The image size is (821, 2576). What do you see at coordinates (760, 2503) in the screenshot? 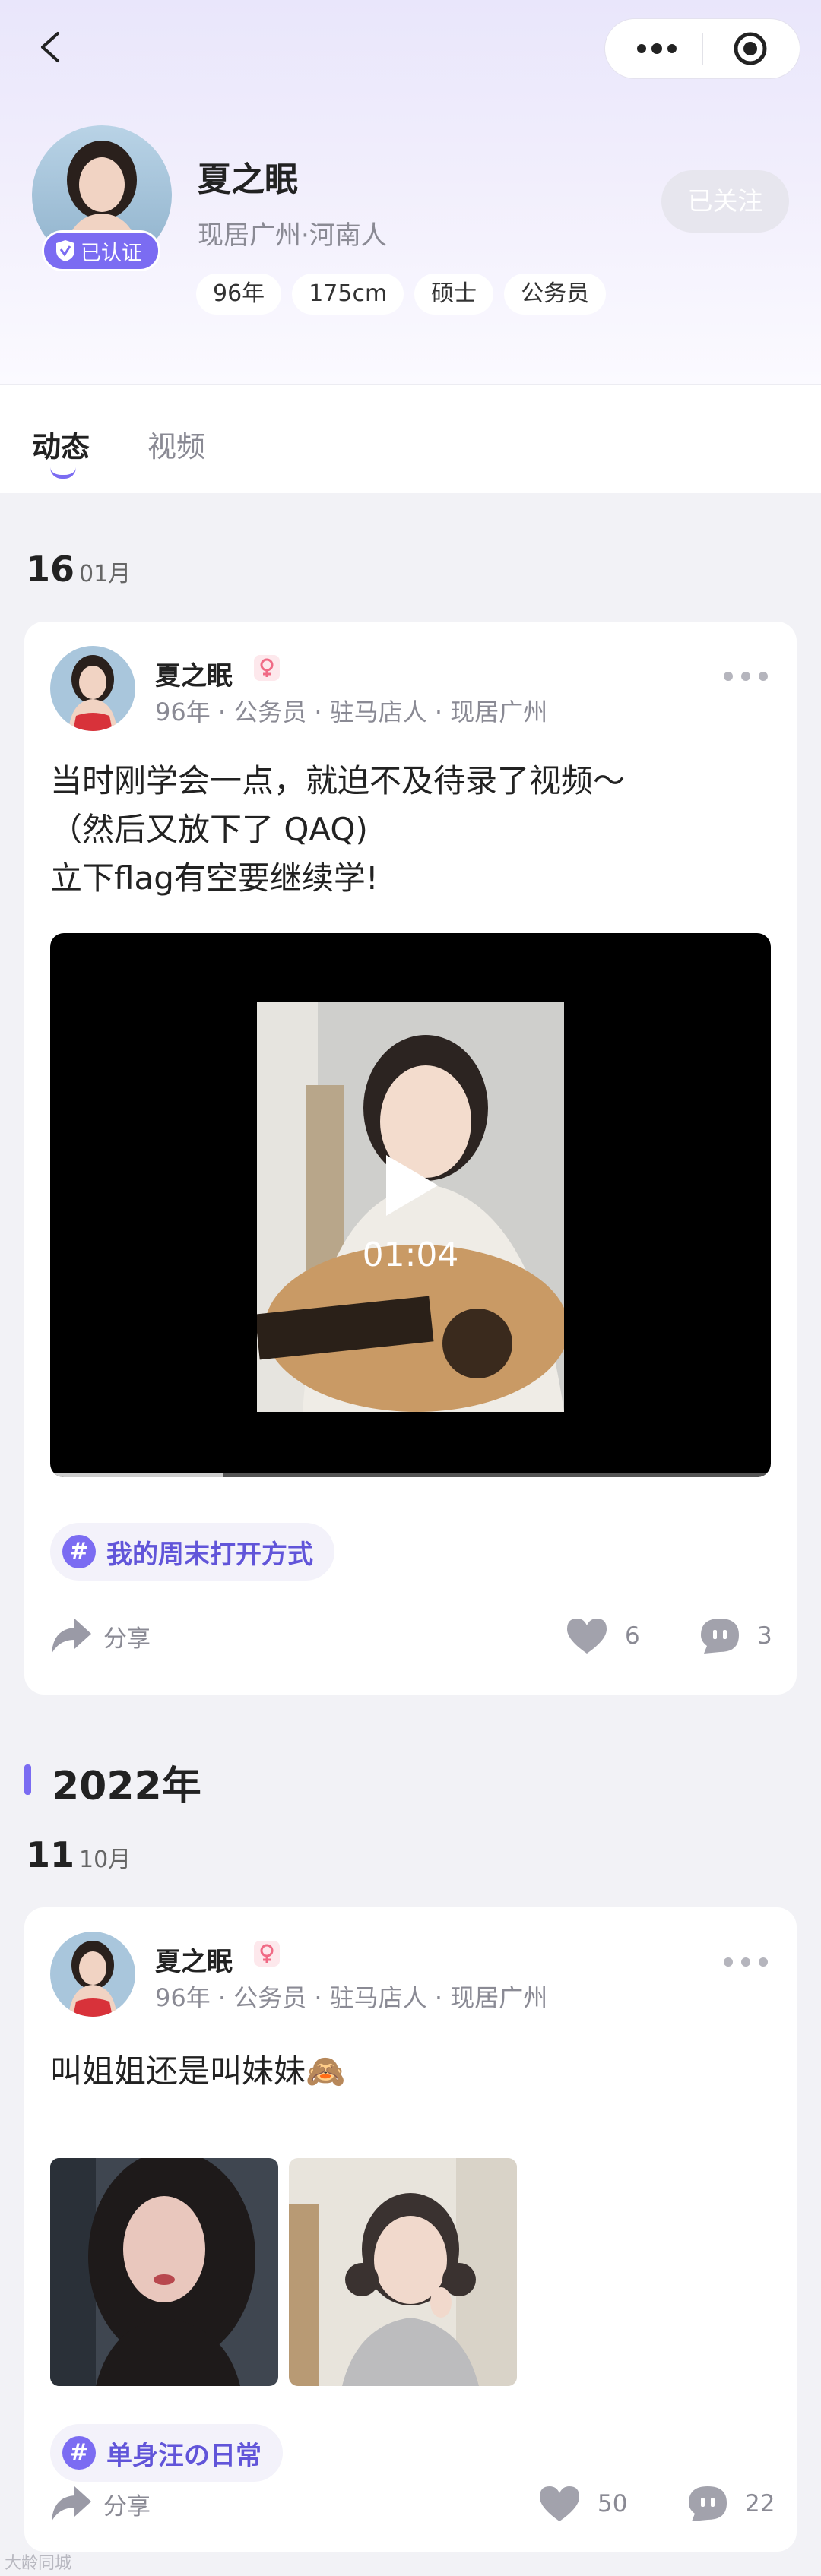
I see `comment-count: 22` at bounding box center [760, 2503].